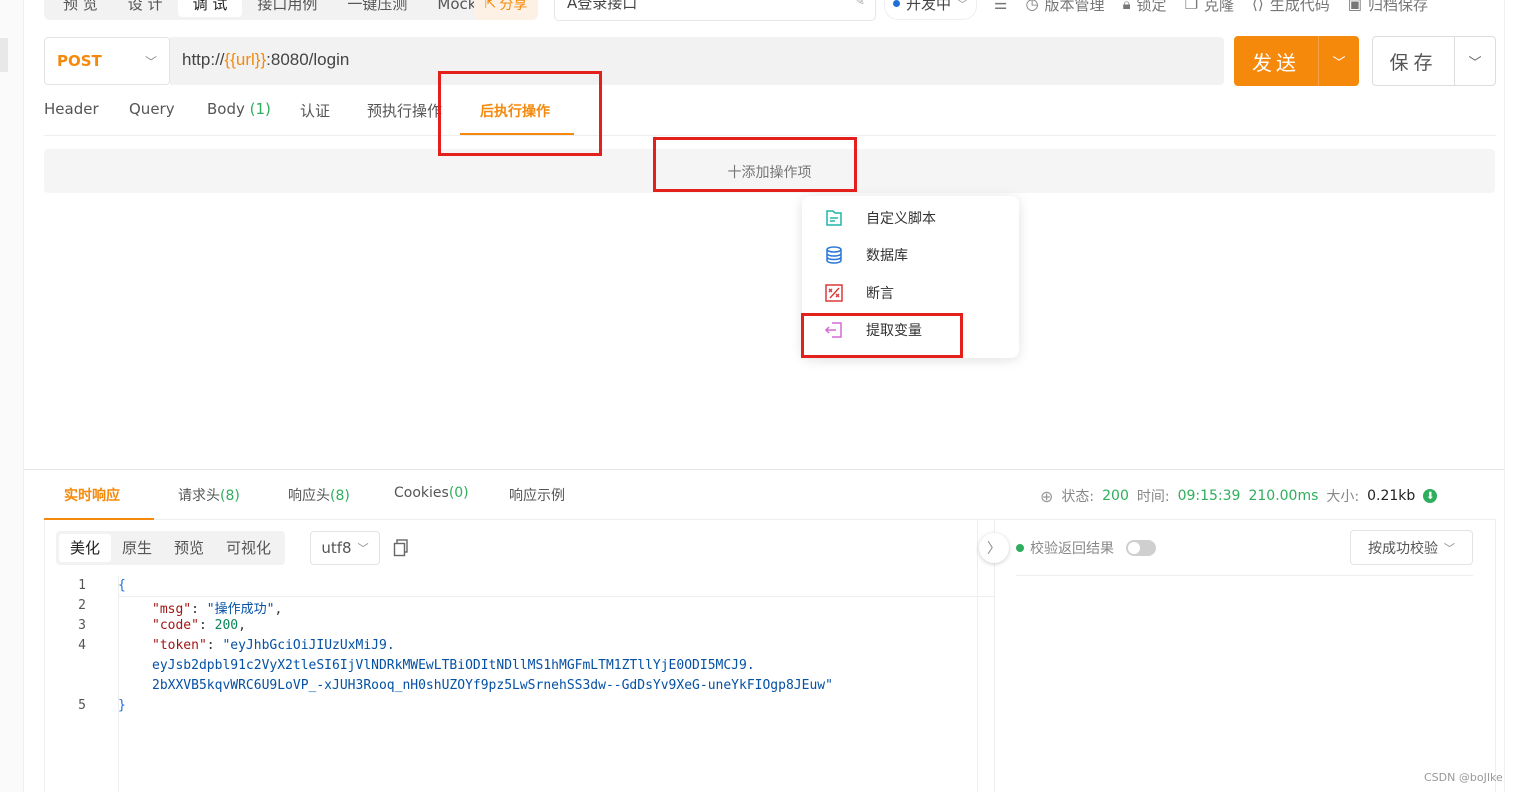 The image size is (1514, 792). What do you see at coordinates (1032, 6) in the screenshot?
I see `clock-icon: ◷` at bounding box center [1032, 6].